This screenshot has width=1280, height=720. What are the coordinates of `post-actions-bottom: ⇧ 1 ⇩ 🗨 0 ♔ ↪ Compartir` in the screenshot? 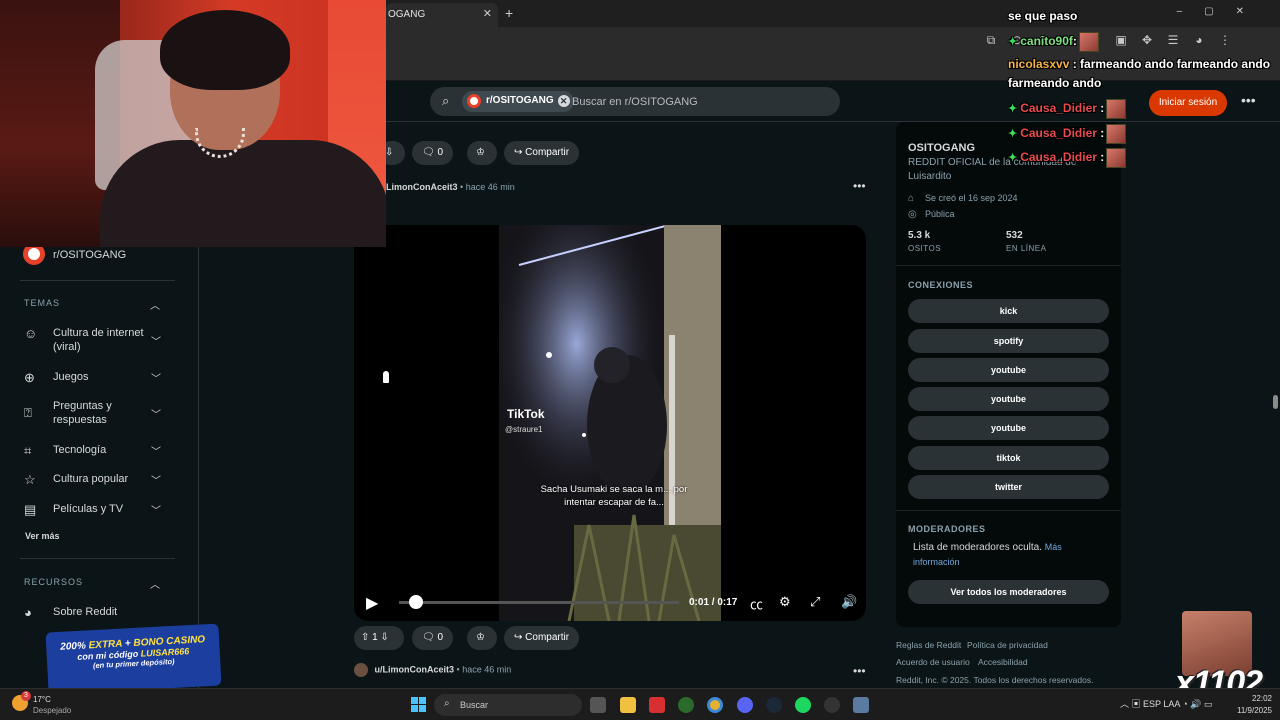 It's located at (484, 638).